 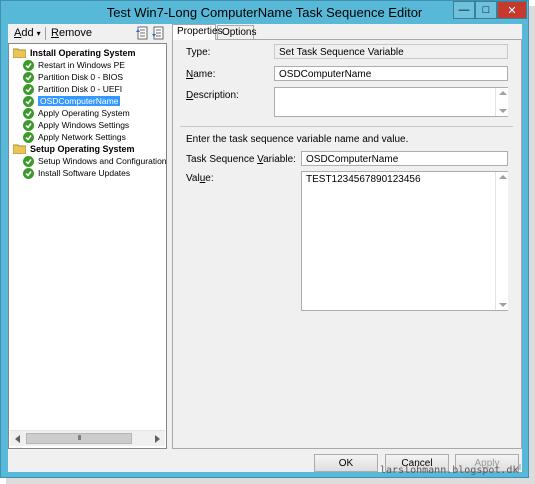 I want to click on close-button: ✕, so click(x=512, y=10).